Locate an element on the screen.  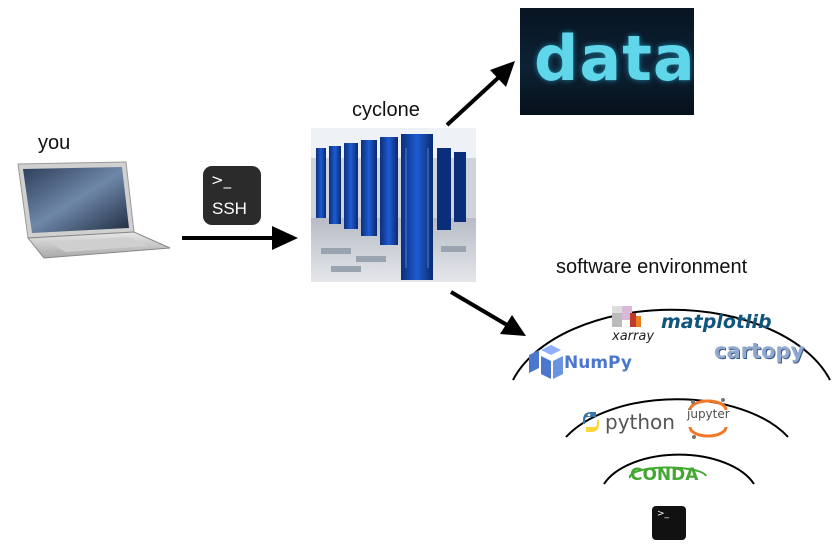
xarray-icon is located at coordinates (626, 316).